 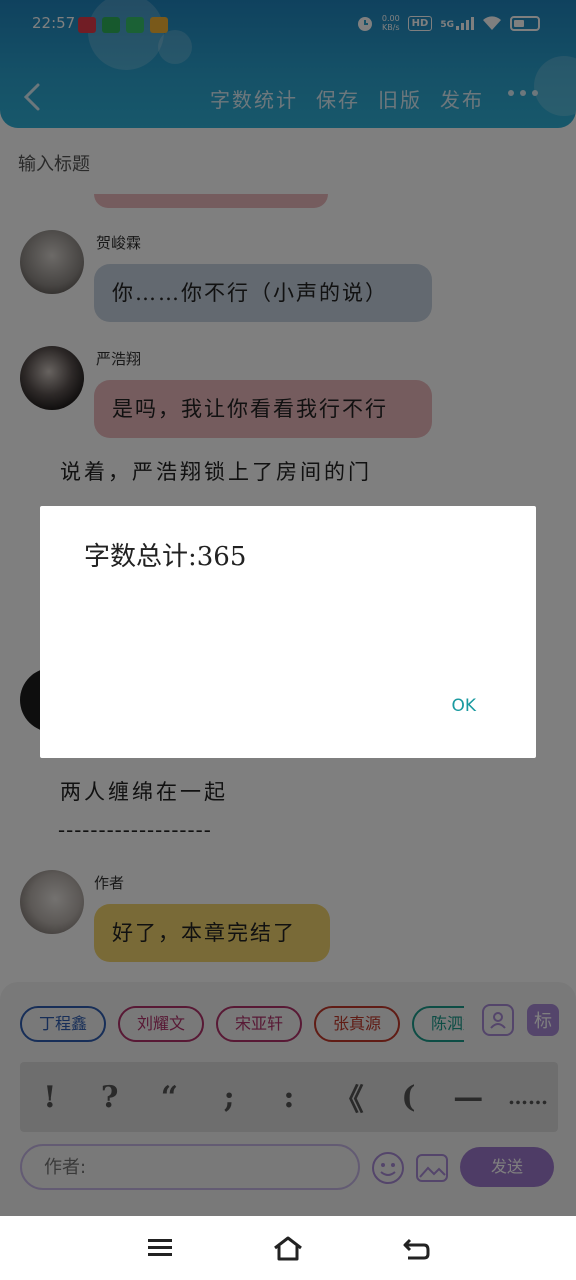 What do you see at coordinates (463, 706) in the screenshot?
I see `ok-button: OK` at bounding box center [463, 706].